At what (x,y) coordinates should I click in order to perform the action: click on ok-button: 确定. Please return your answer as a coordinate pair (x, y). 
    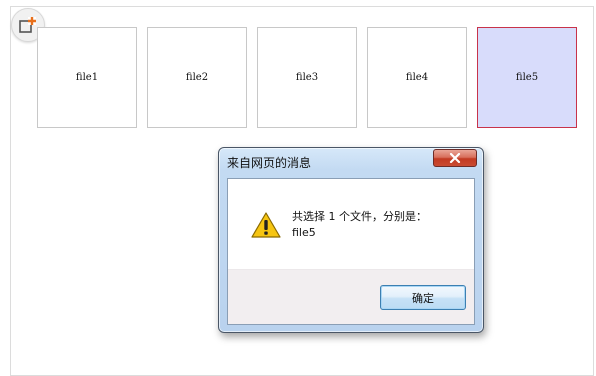
    Looking at the image, I should click on (423, 297).